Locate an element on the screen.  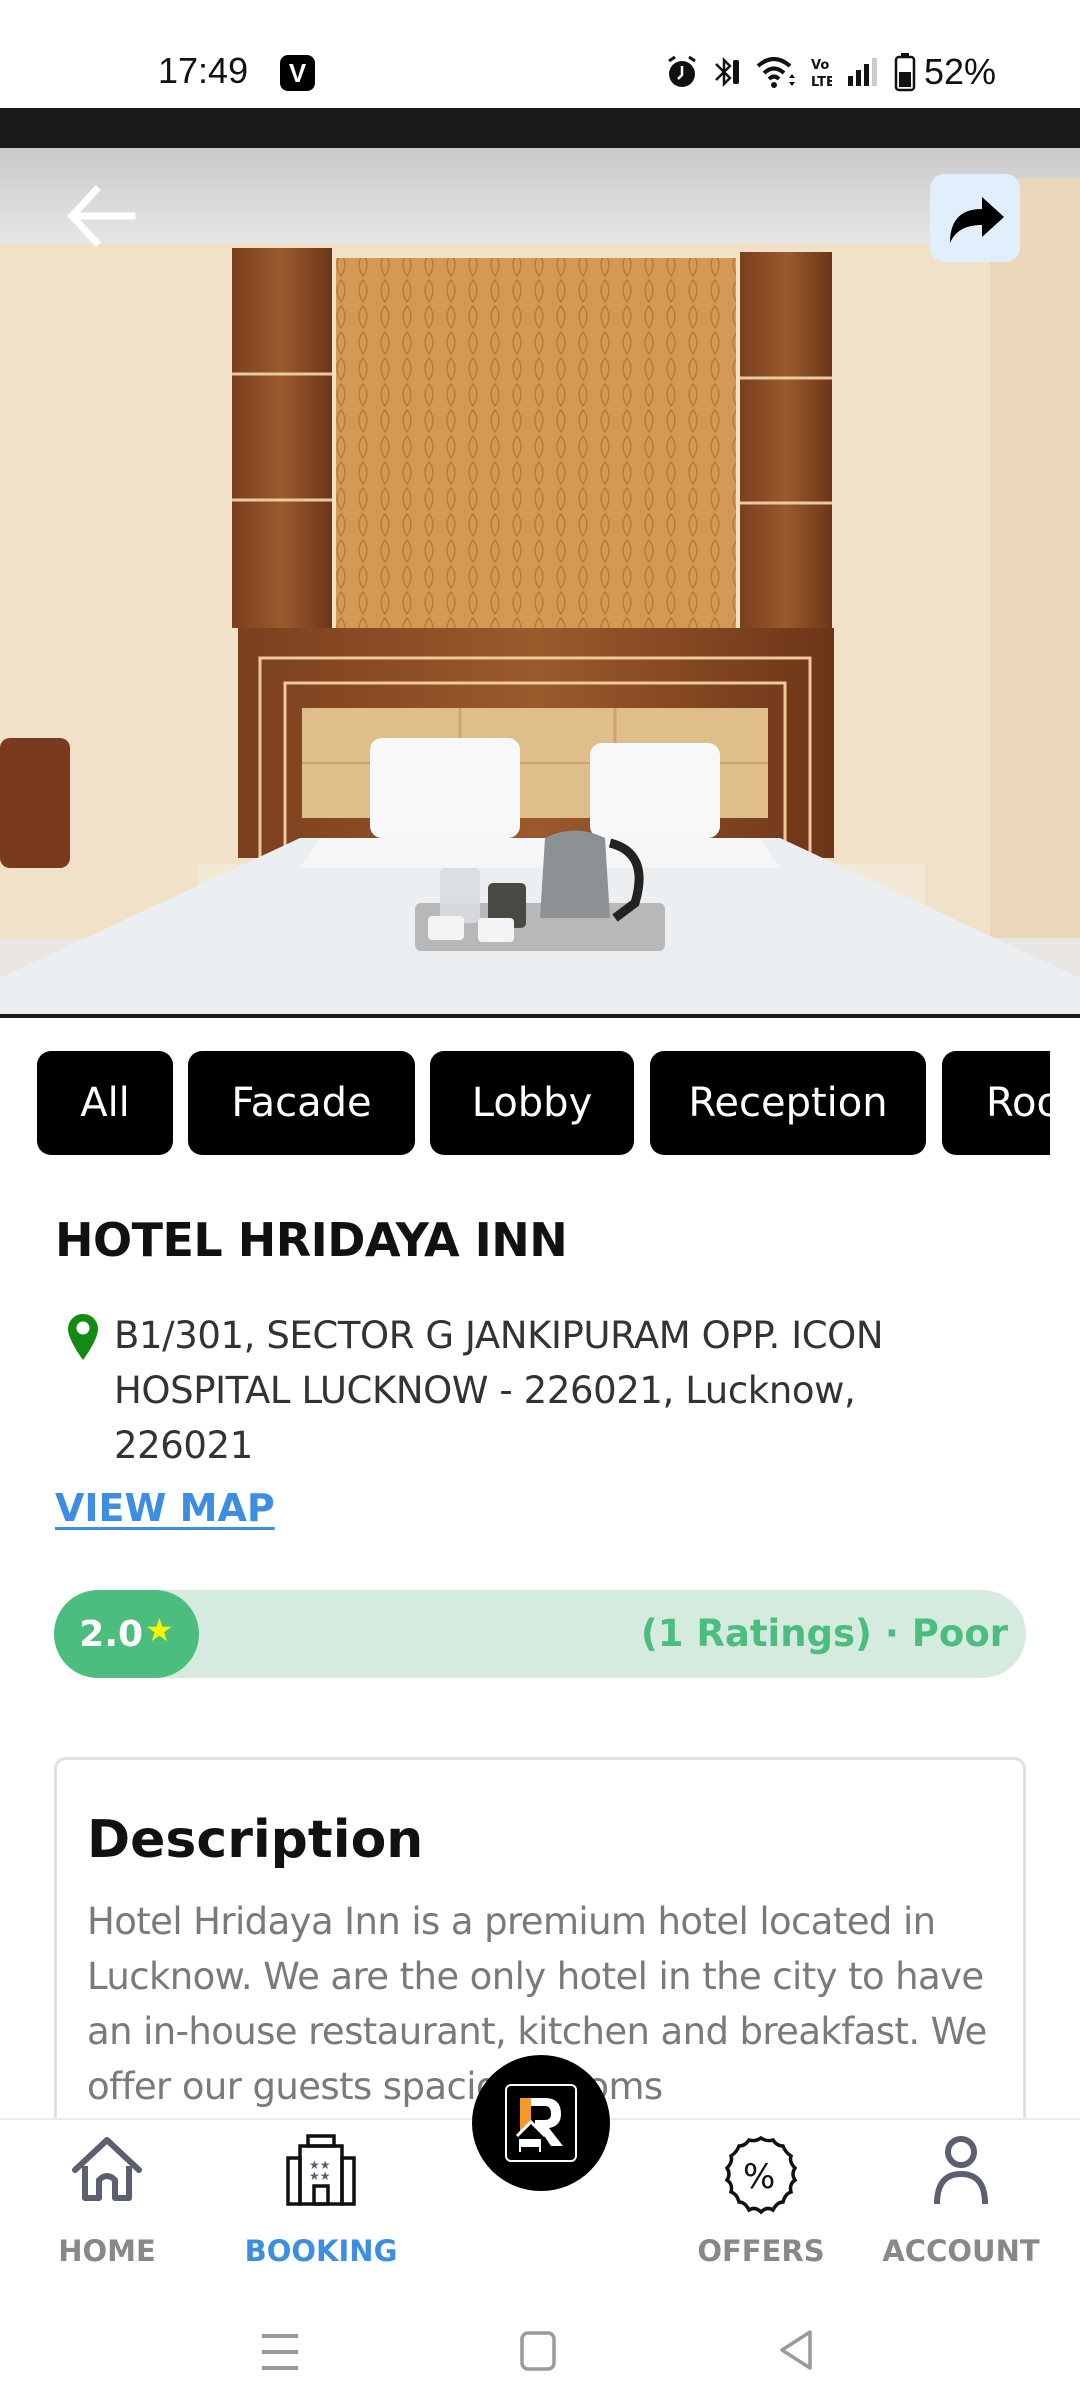
system-navigation-bar is located at coordinates (540, 2345).